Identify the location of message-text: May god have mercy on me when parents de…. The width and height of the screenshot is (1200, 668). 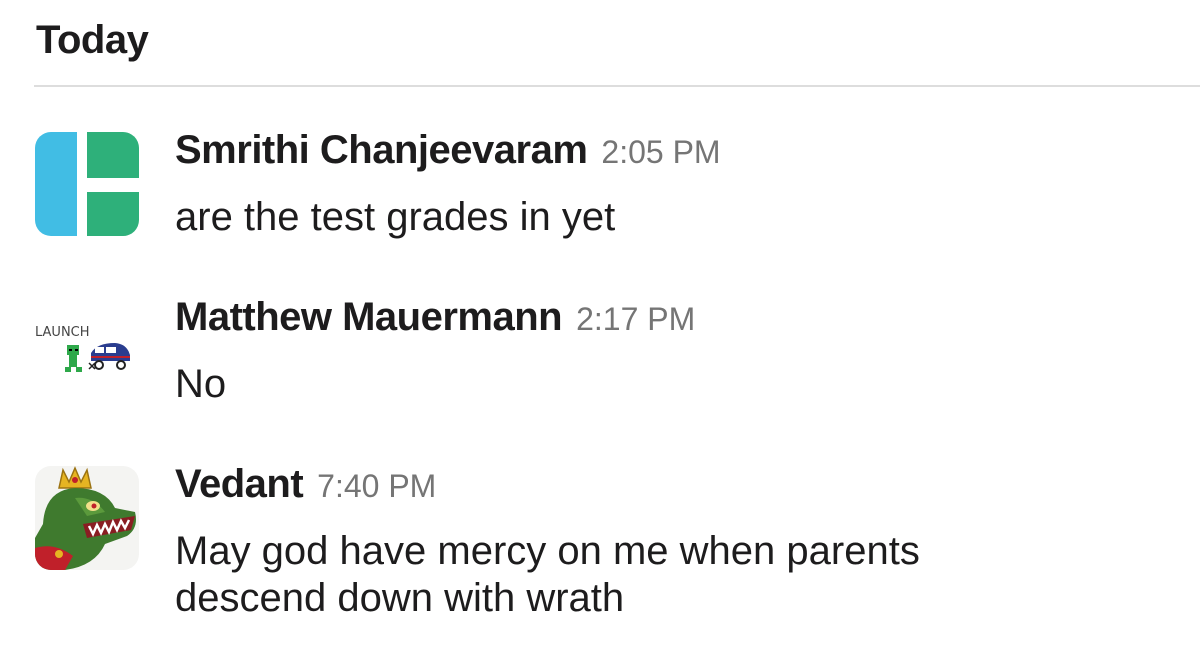
(677, 575).